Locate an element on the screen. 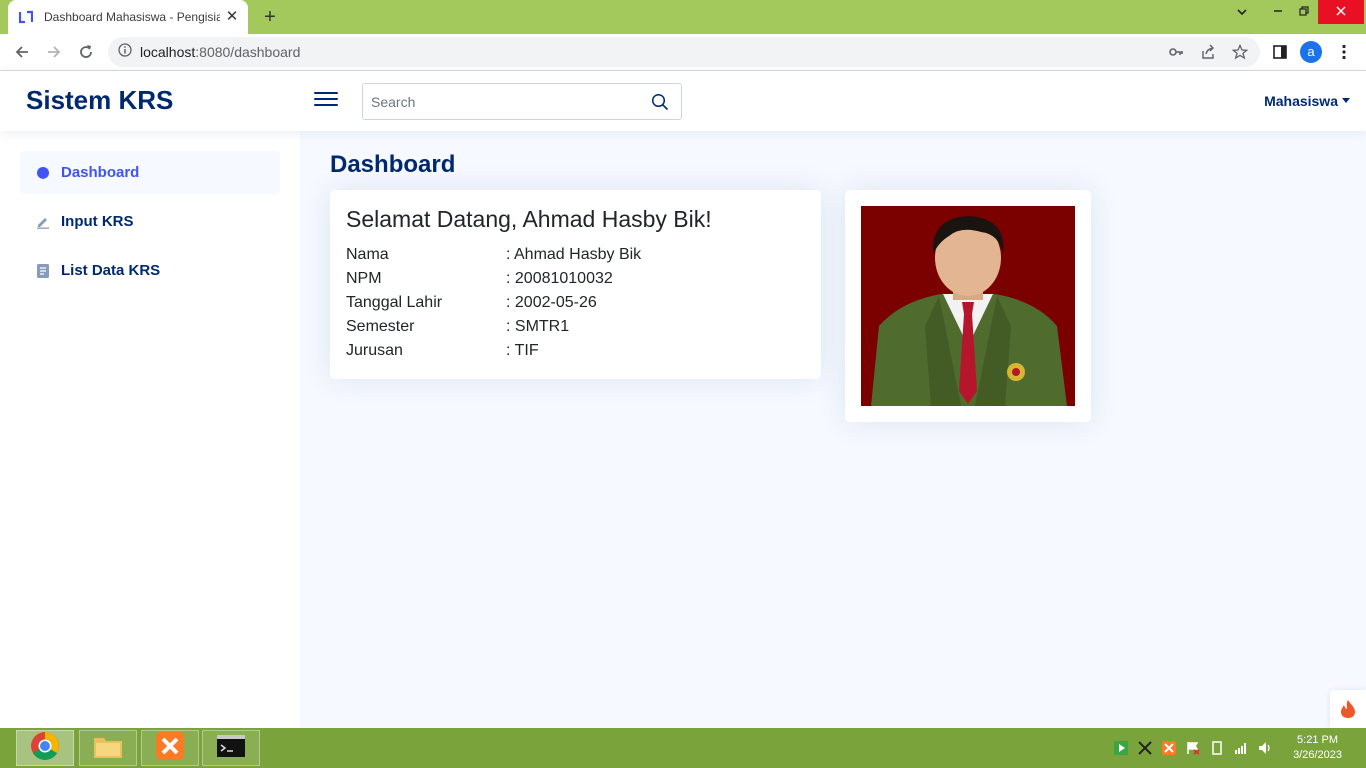  xampp-icon is located at coordinates (170, 748).